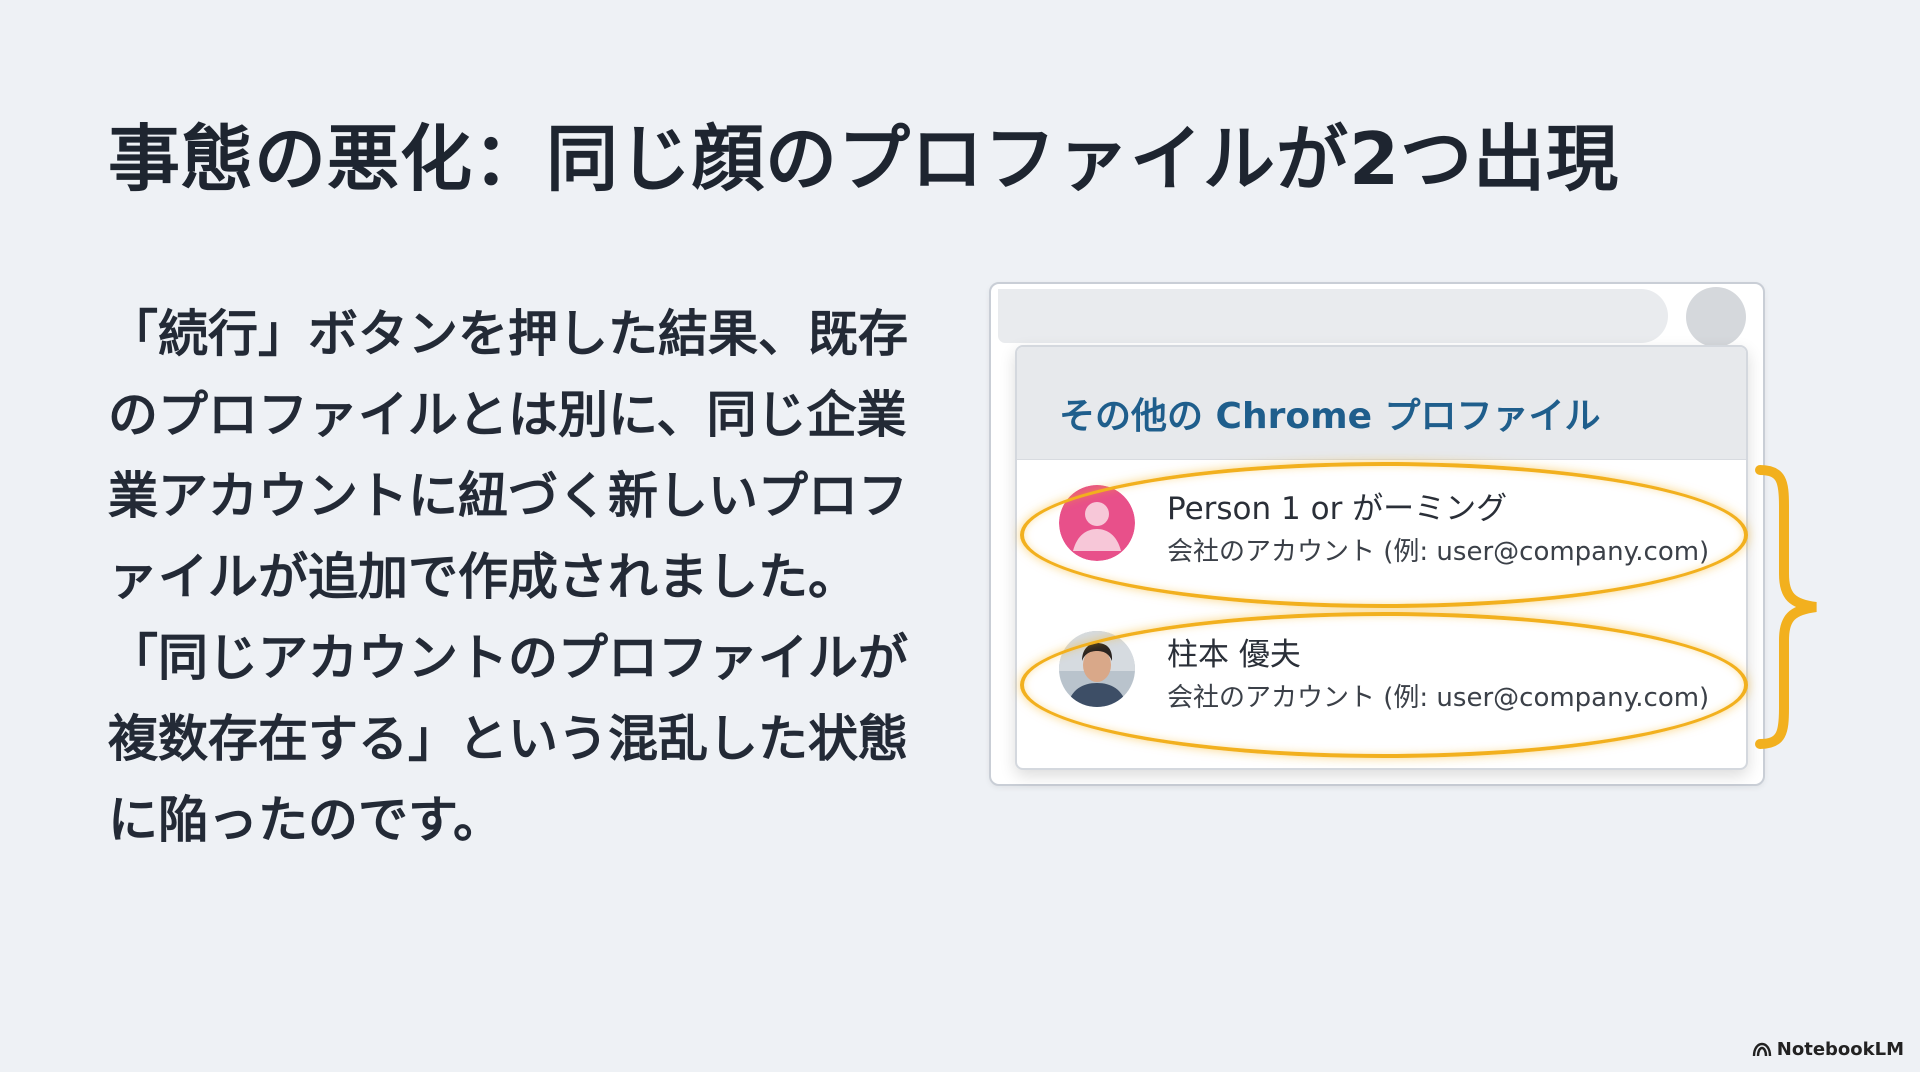 This screenshot has width=1920, height=1072. Describe the element at coordinates (508, 496) in the screenshot. I see `body-line: 業アカウントに紐づく新しいプロフ` at that location.